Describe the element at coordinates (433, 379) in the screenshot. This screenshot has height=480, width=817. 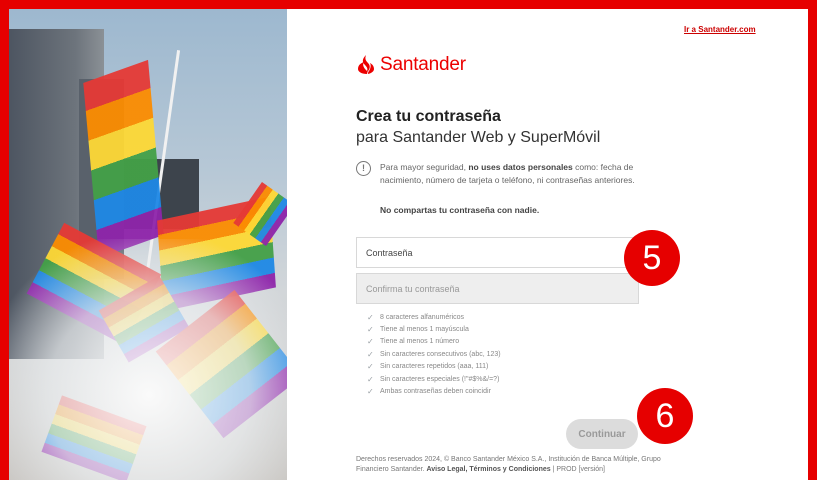
I see `password-rule: ✓ Sin caracteres especiales (!"#$%&/=?)` at that location.